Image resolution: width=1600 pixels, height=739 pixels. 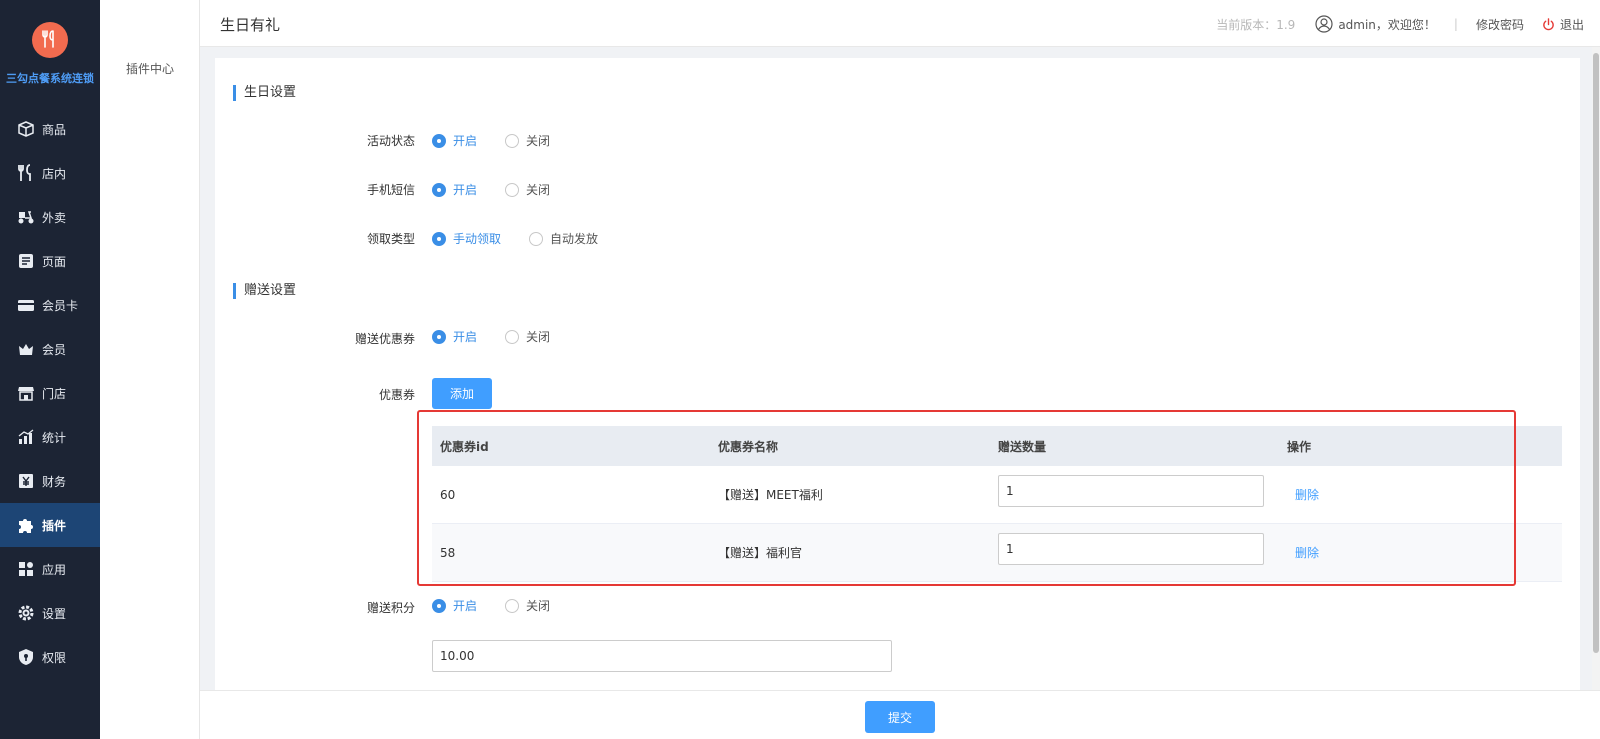 I want to click on power-icon, so click(x=1548, y=24).